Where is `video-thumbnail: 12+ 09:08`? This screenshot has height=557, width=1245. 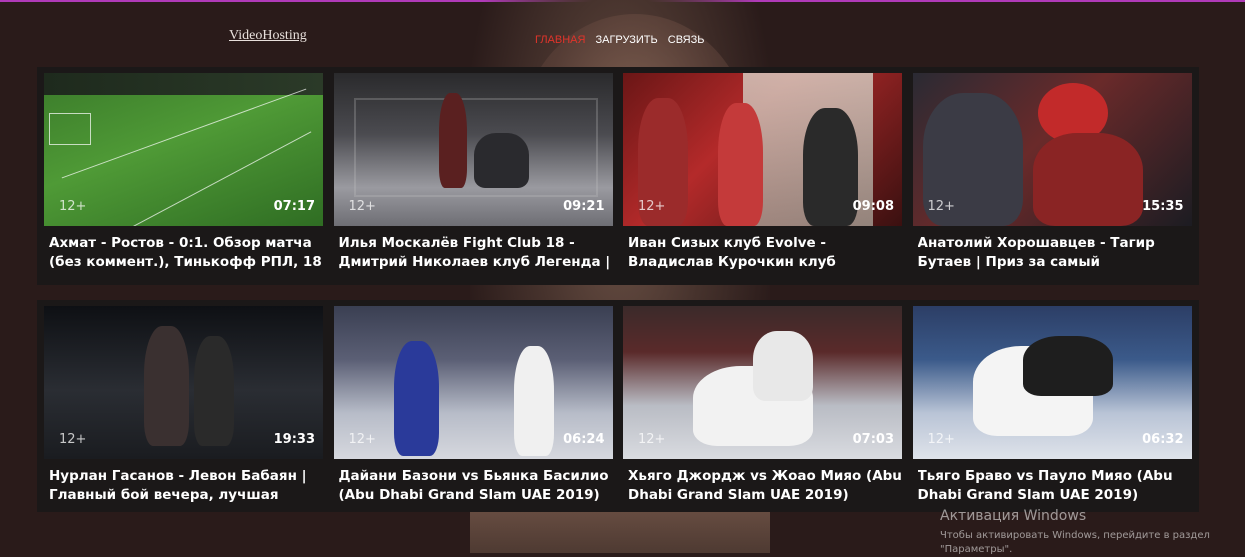
video-thumbnail: 12+ 09:08 is located at coordinates (762, 149).